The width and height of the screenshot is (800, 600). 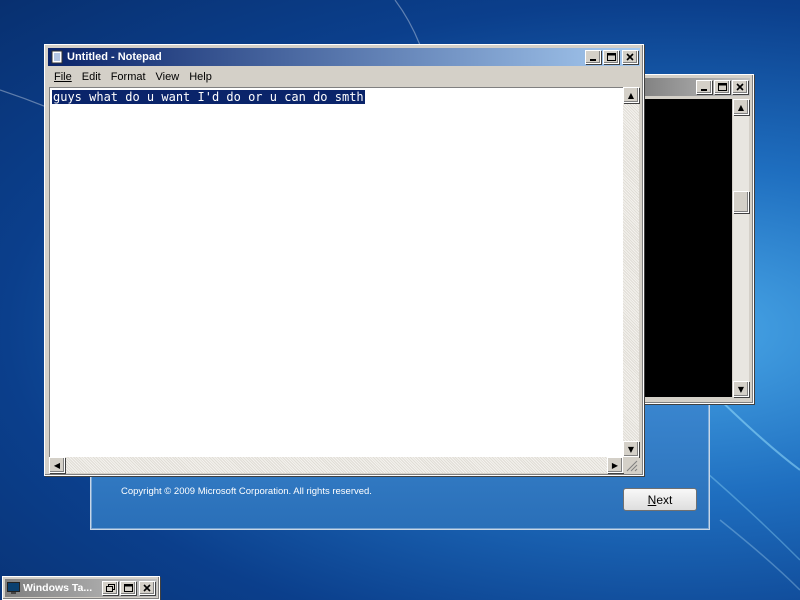 I want to click on horizontal-scrollbar: ◀ ▶, so click(x=336, y=465).